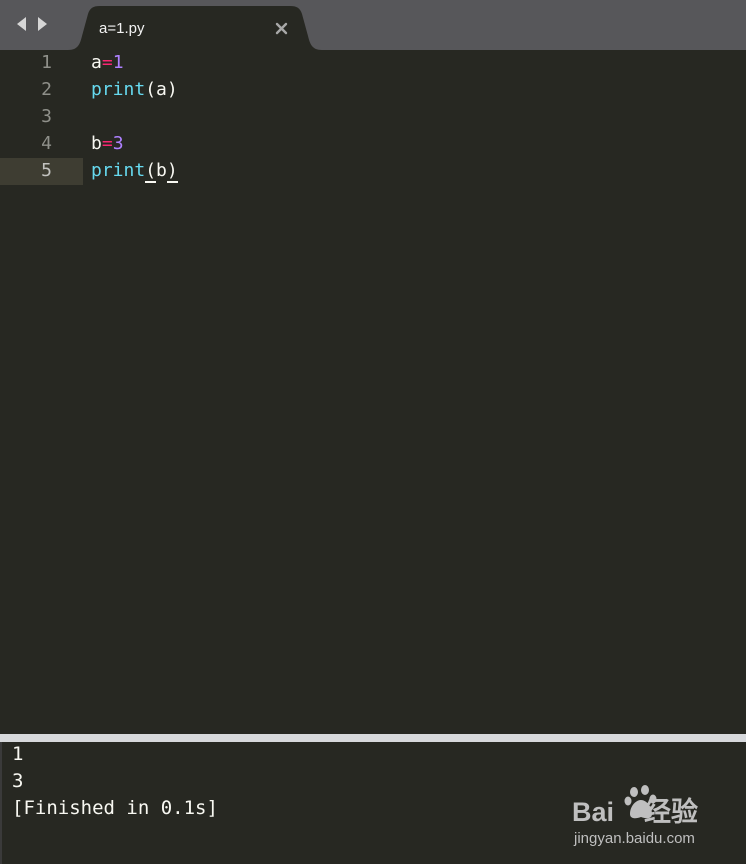 Image resolution: width=746 pixels, height=864 pixels. I want to click on code-token: (, so click(151, 171).